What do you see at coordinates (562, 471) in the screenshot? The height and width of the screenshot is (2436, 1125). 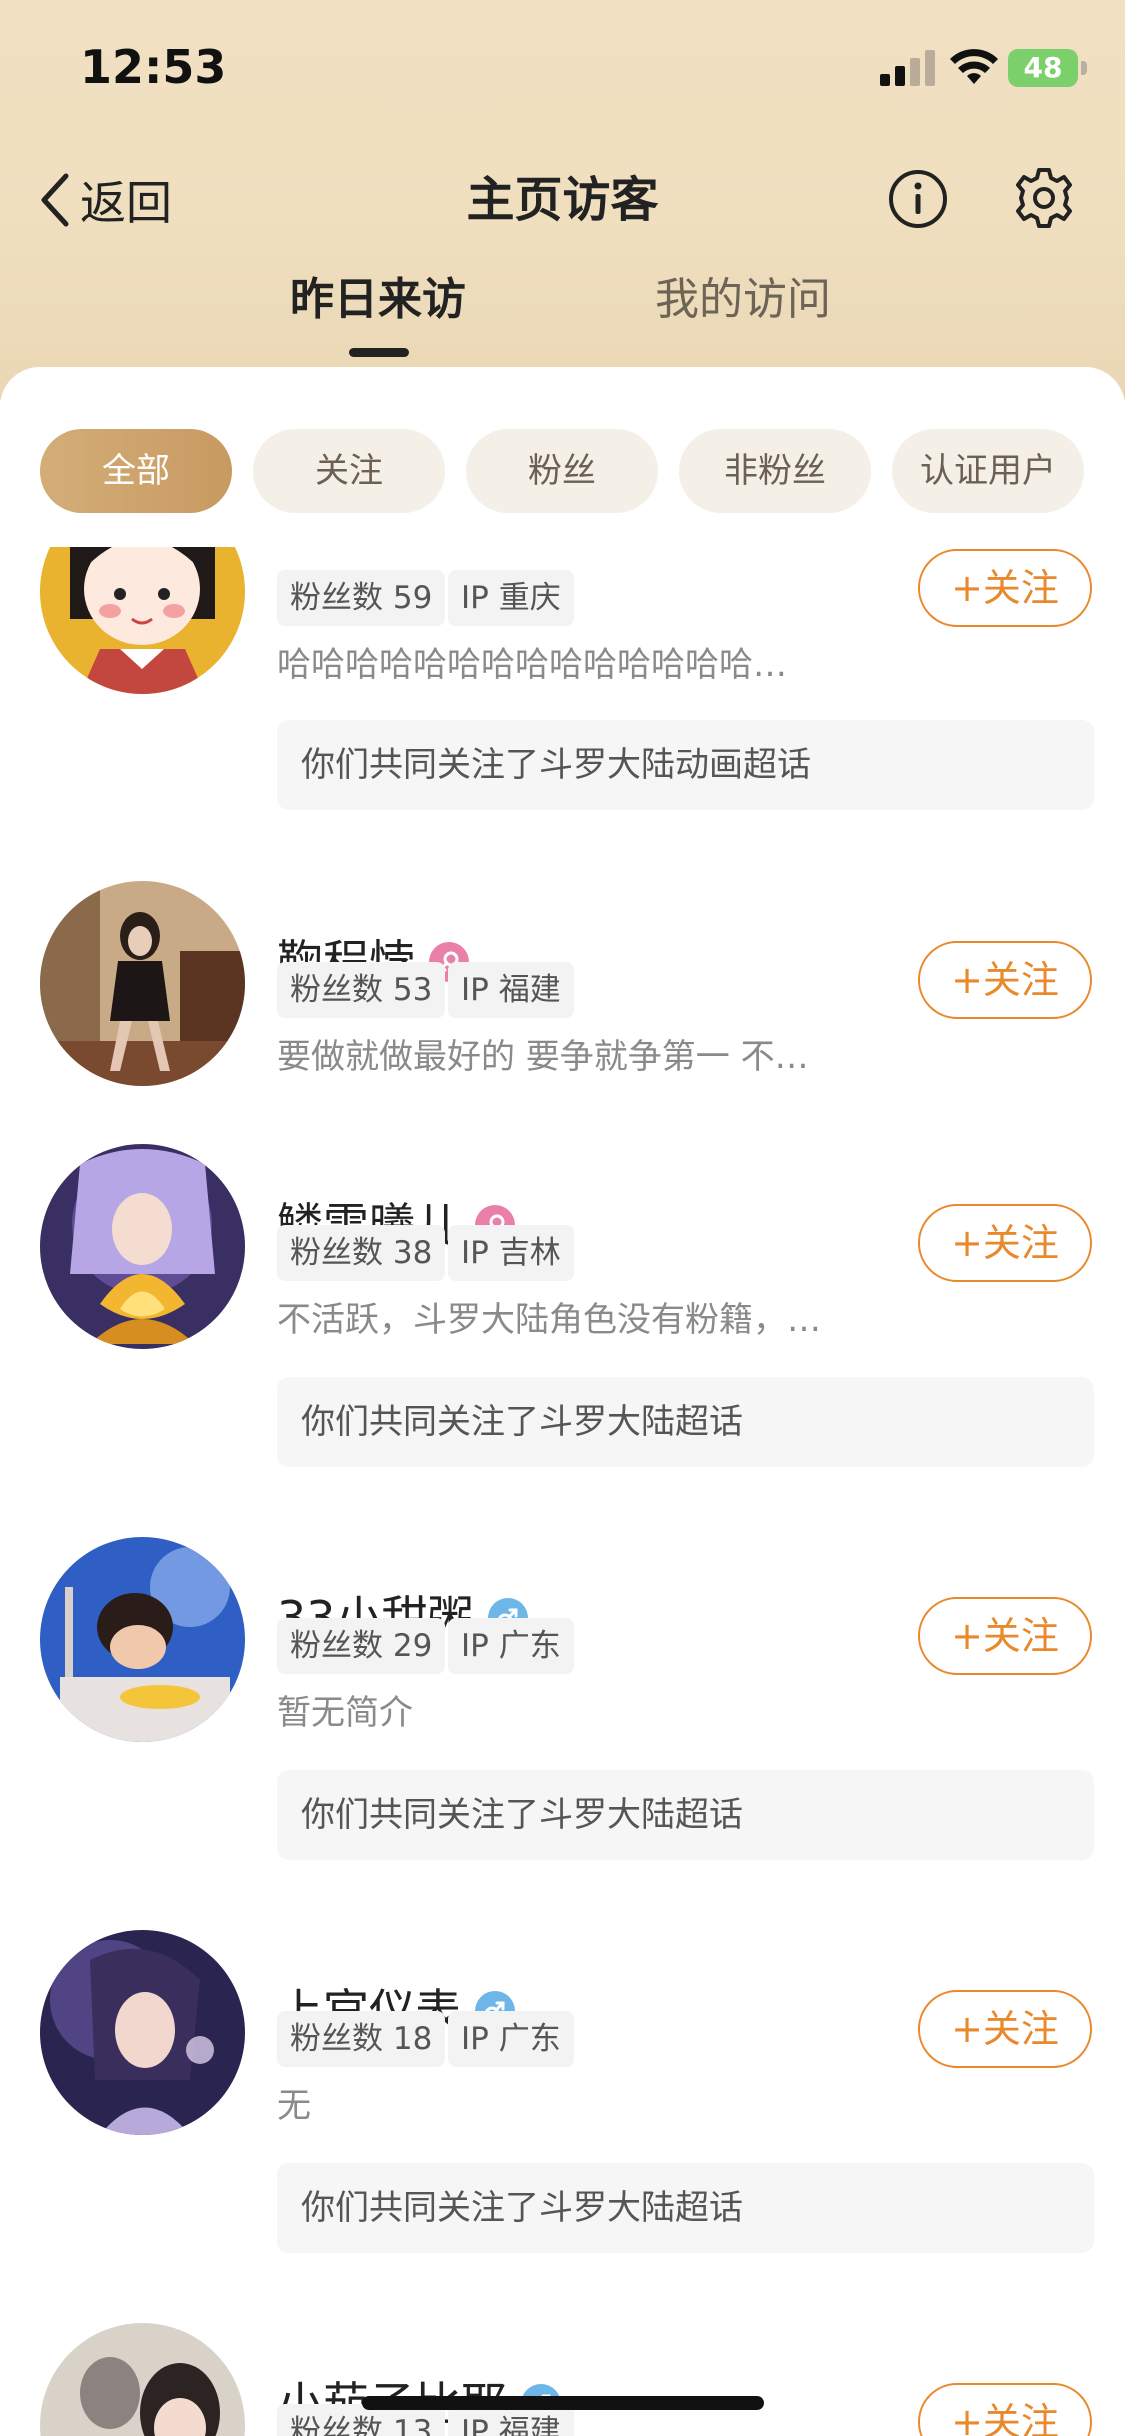 I see `filter-chip-fans: 粉丝` at bounding box center [562, 471].